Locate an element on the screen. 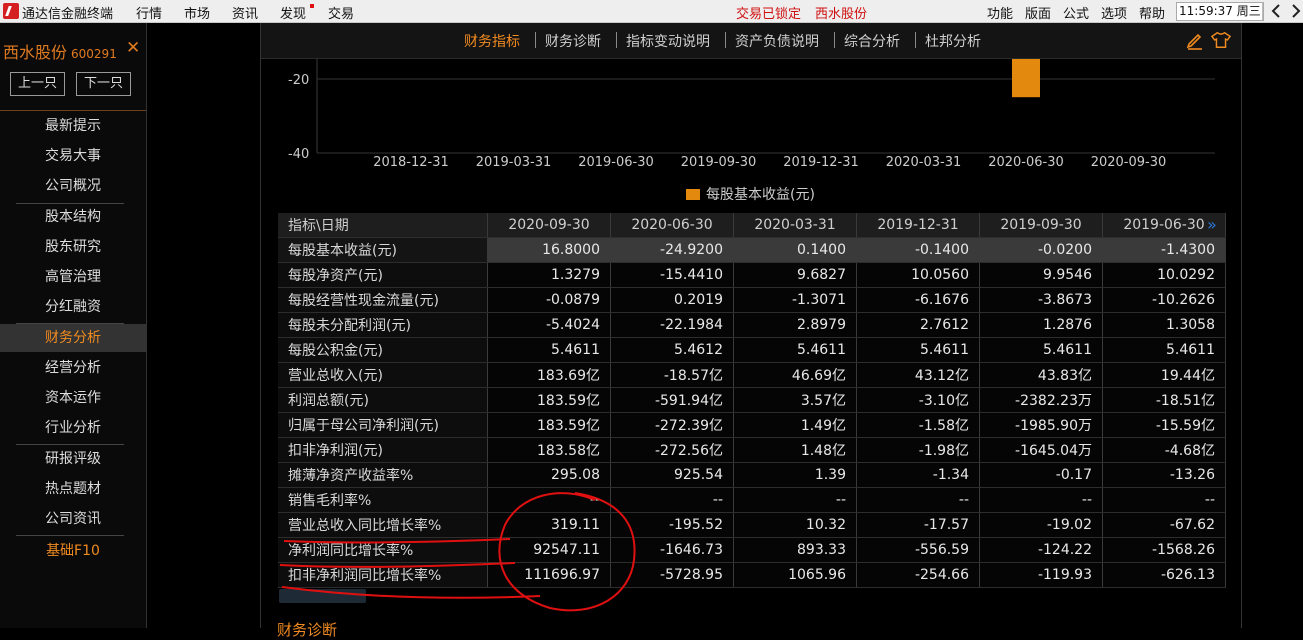 The width and height of the screenshot is (1303, 640). table-cell: -1985.90万 is located at coordinates (1041, 425).